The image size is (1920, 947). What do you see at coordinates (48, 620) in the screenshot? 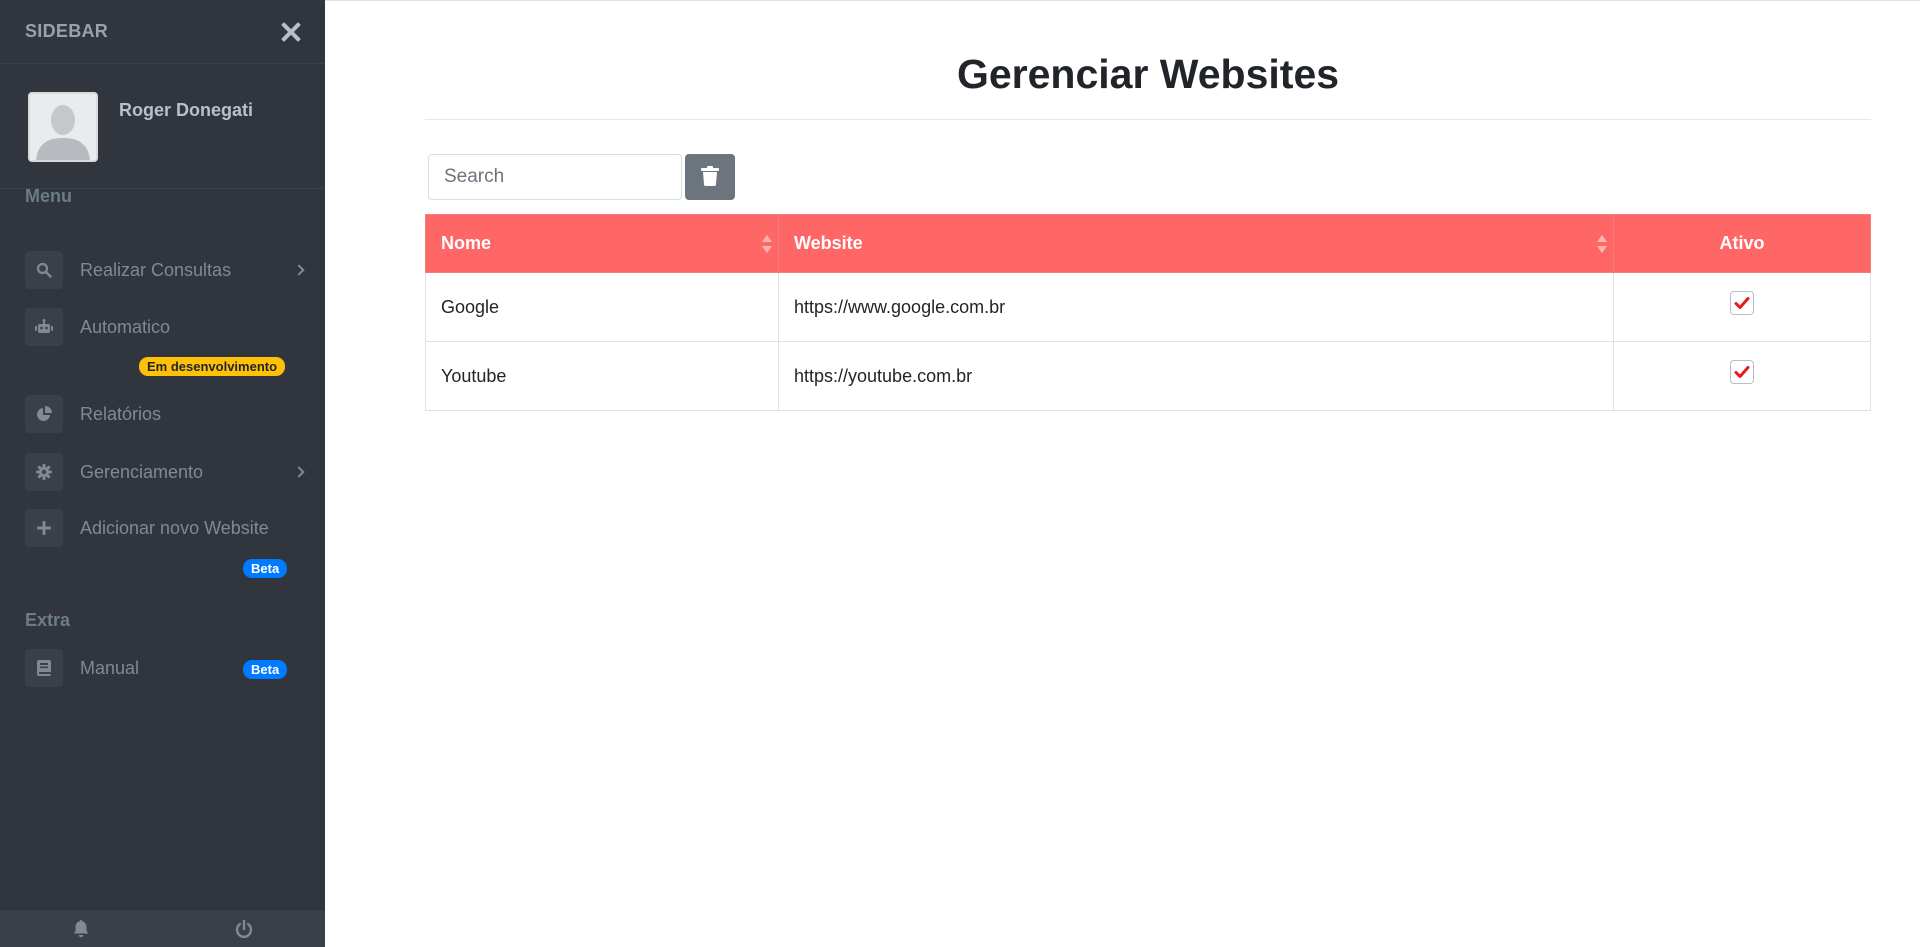
I see `extra-section-title: Extra` at bounding box center [48, 620].